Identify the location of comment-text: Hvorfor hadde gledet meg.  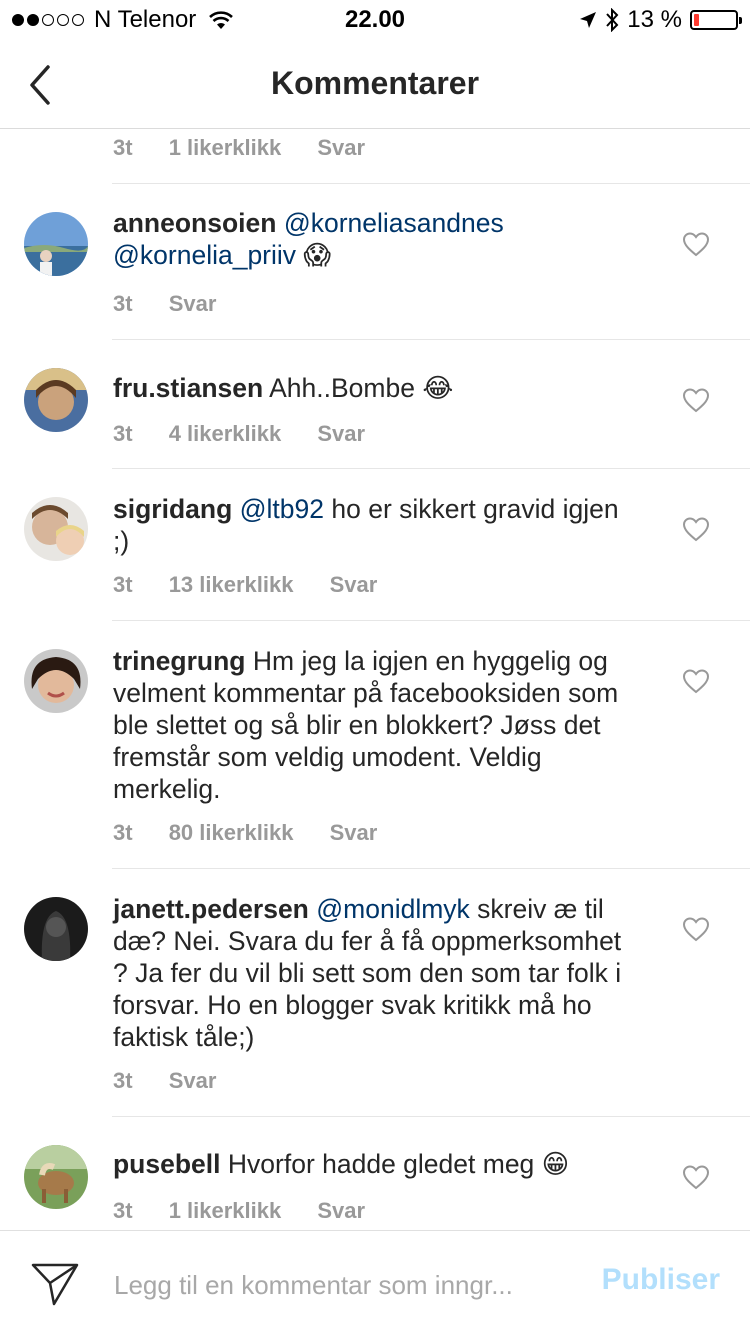
(381, 1164).